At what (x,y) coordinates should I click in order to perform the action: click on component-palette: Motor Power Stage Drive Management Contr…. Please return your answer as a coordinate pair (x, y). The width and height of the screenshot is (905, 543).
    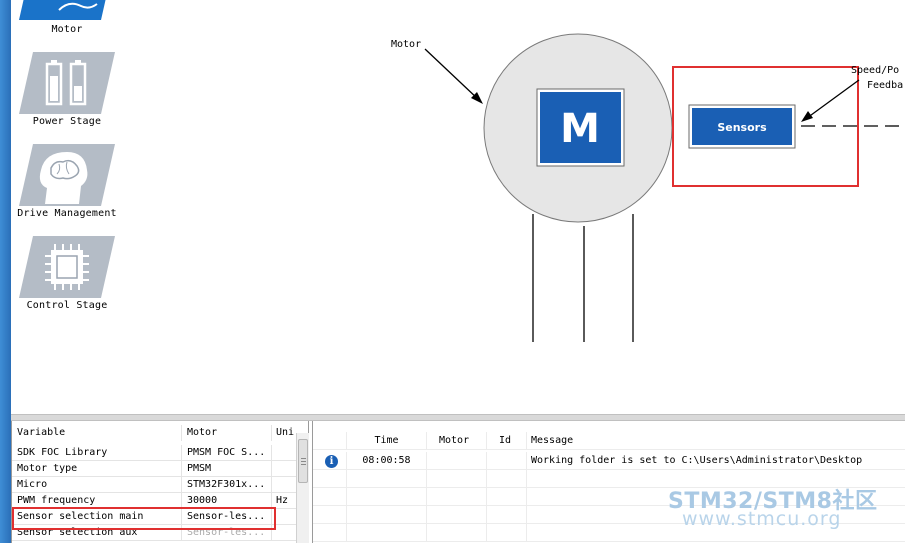
    Looking at the image, I should click on (67, 207).